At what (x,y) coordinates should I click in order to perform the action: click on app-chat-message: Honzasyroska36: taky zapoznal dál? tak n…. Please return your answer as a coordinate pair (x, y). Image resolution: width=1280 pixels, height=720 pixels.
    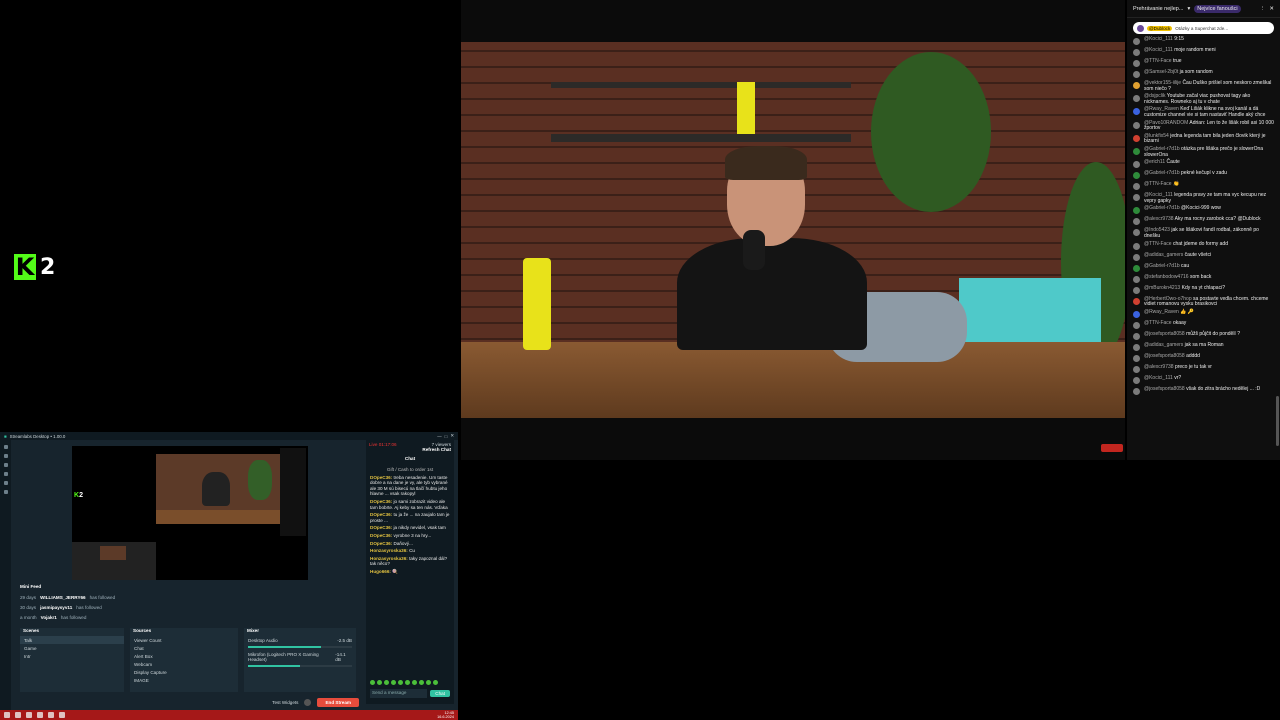
    Looking at the image, I should click on (410, 561).